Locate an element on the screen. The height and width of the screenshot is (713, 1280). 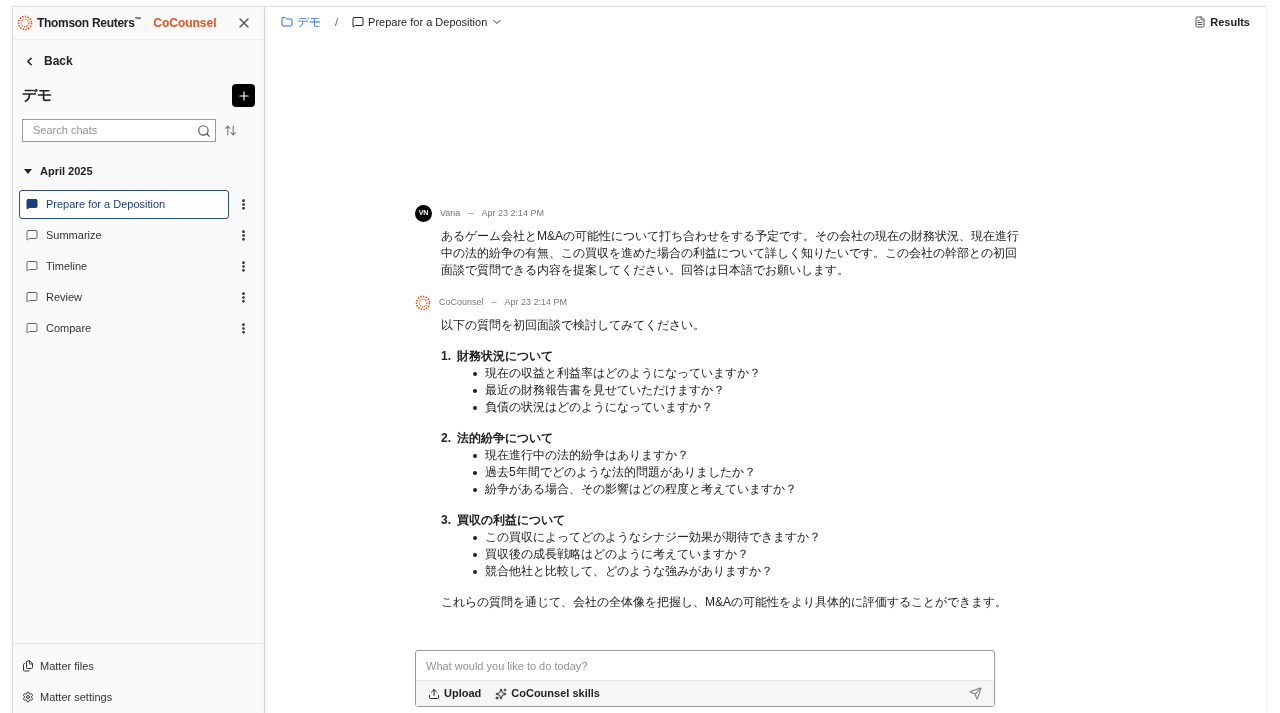
document-icon is located at coordinates (1200, 22).